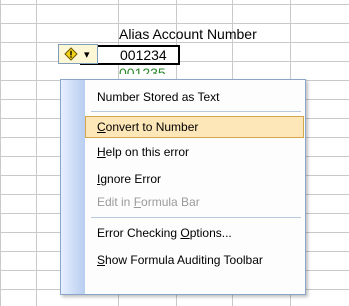  Describe the element at coordinates (139, 233) in the screenshot. I see `menu-item-label-rest: Error Checking` at that location.